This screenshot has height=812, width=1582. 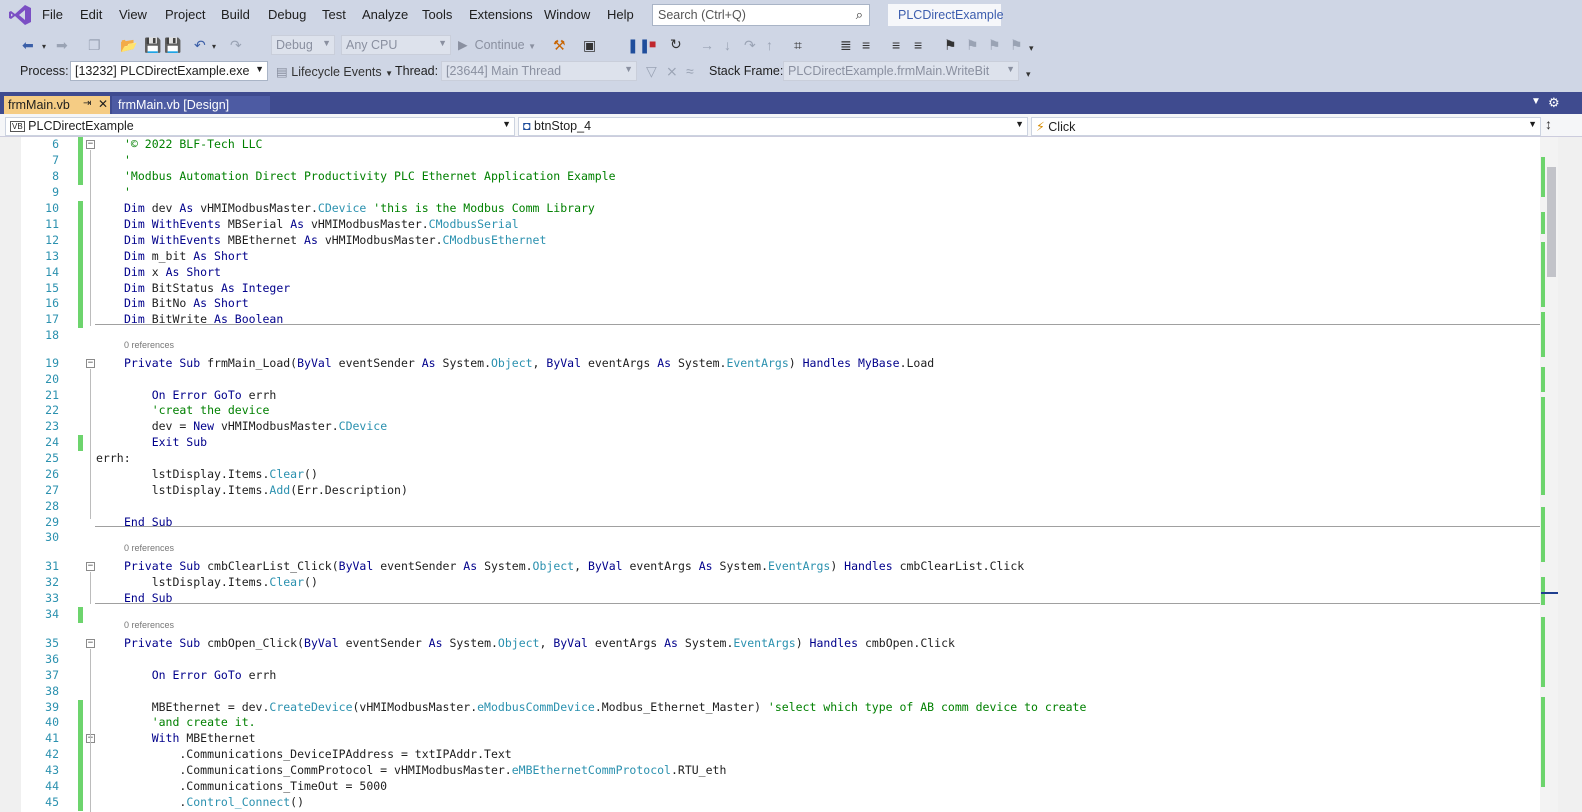 What do you see at coordinates (44, 47) in the screenshot?
I see `back-dropdown-icon: ▾` at bounding box center [44, 47].